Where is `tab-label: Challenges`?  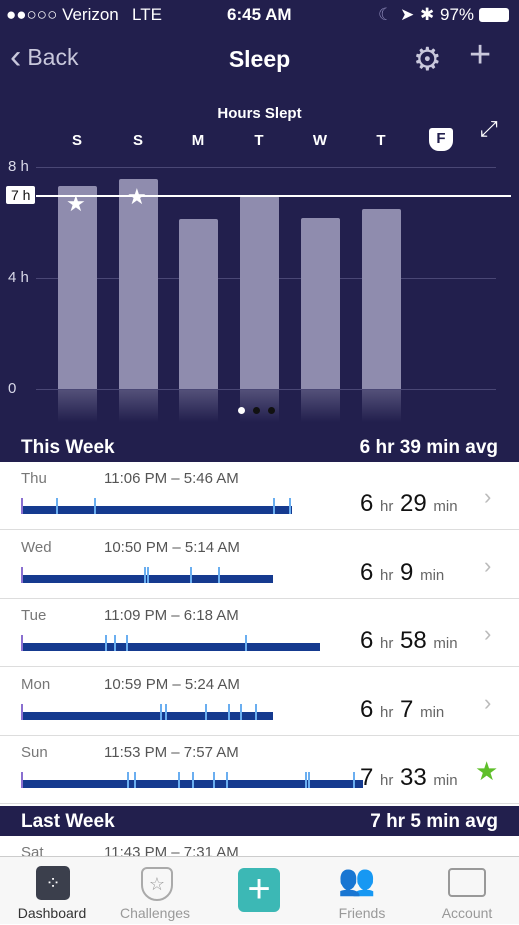
tab-label: Challenges is located at coordinates (155, 913).